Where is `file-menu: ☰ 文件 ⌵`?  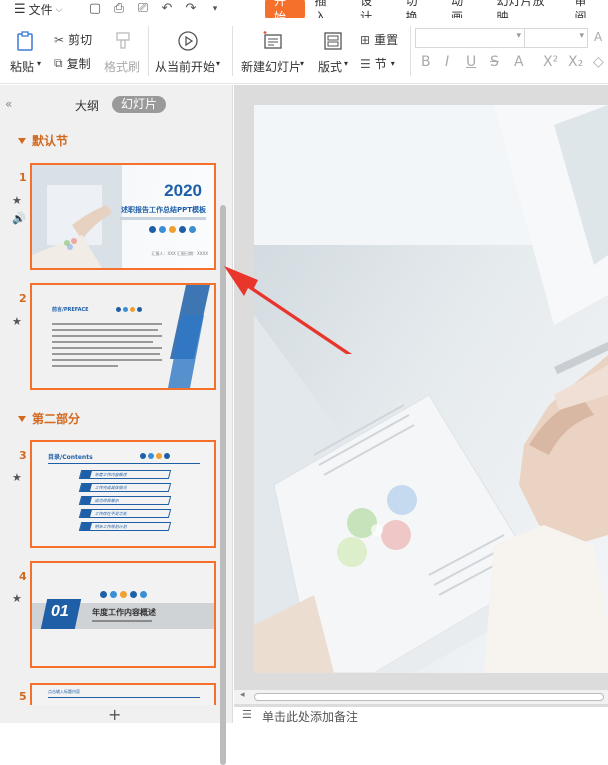 file-menu: ☰ 文件 ⌵ is located at coordinates (38, 9).